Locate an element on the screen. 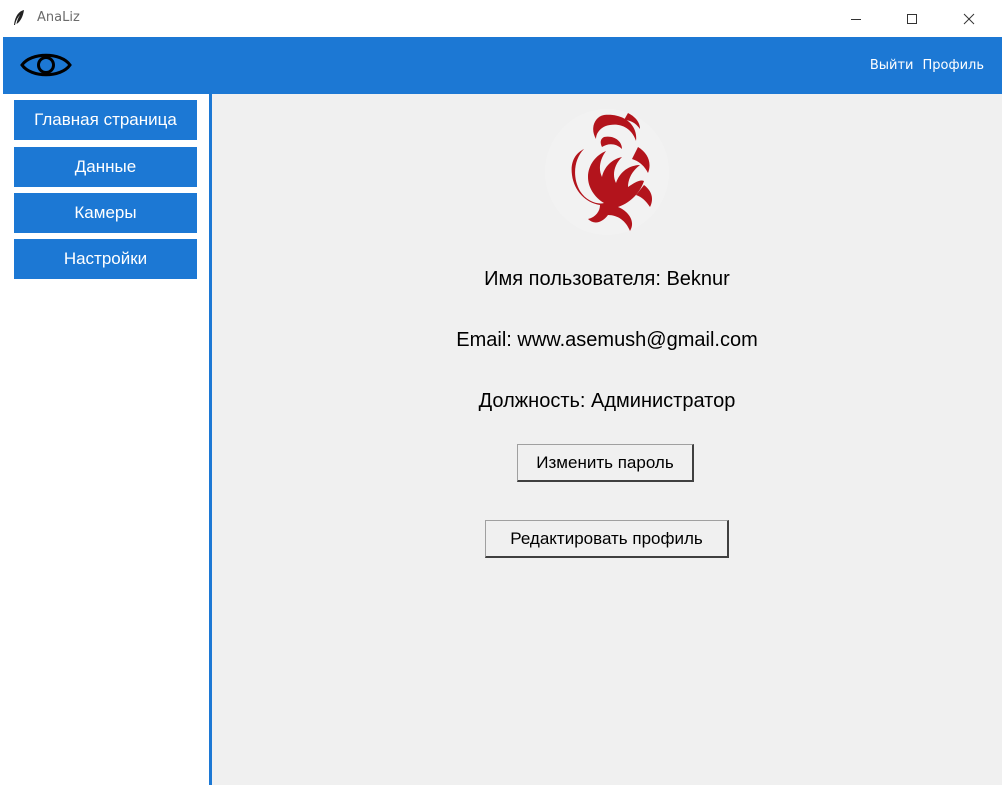 This screenshot has width=1002, height=785. change-password-button: Изменить пароль is located at coordinates (605, 463).